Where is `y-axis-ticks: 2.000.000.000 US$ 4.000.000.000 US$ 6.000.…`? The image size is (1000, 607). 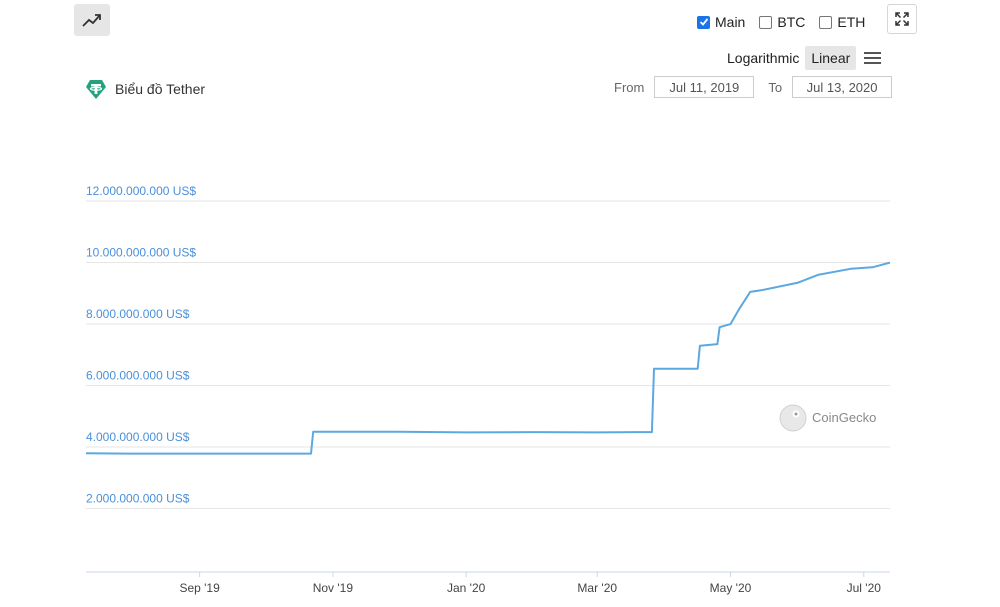
y-axis-ticks: 2.000.000.000 US$ 4.000.000.000 US$ 6.000.… is located at coordinates (141, 345).